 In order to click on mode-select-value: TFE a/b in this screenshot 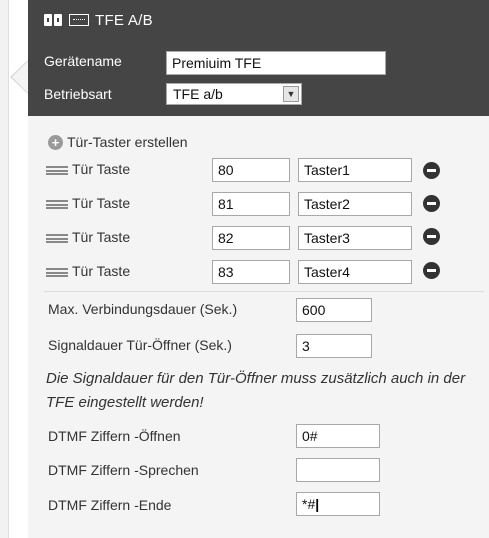, I will do `click(198, 94)`.